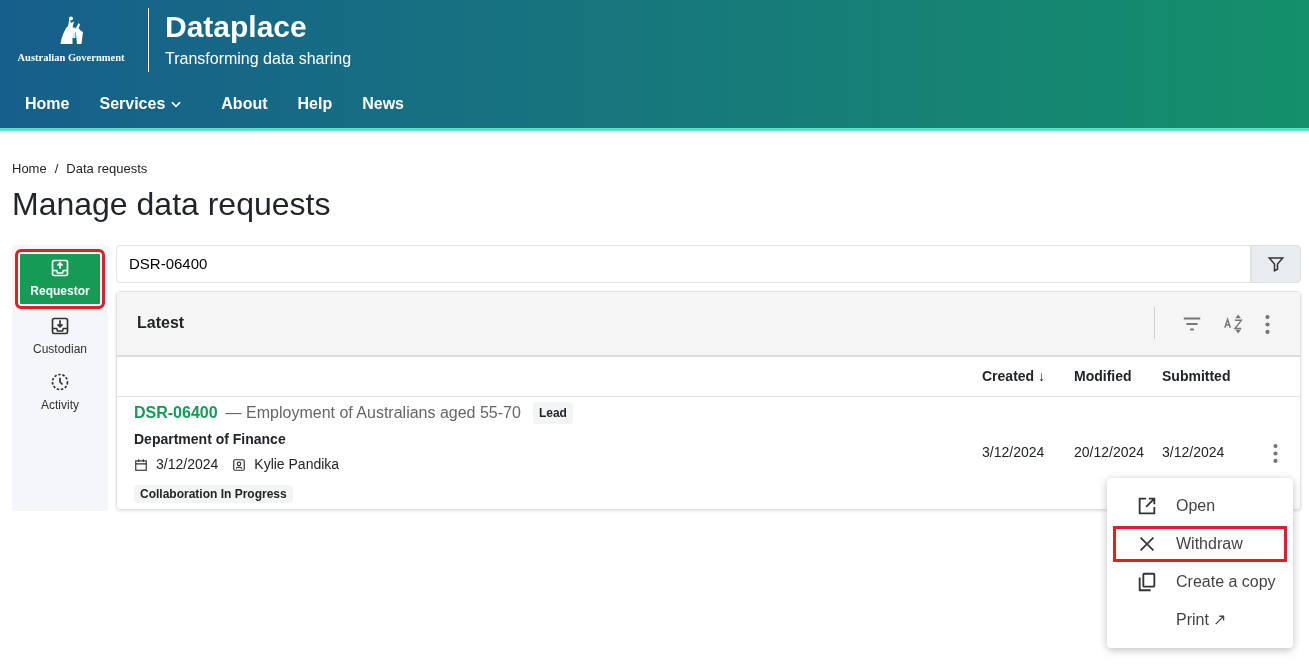  I want to click on request-date: 3/12/2024, so click(187, 465).